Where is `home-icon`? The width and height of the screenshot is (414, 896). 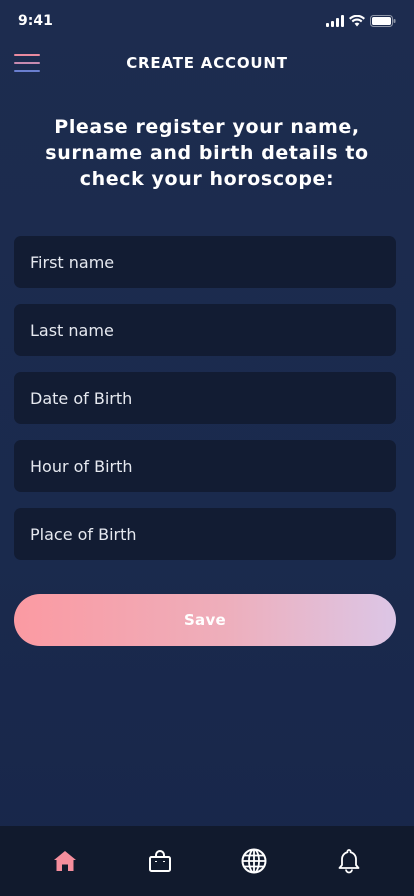 home-icon is located at coordinates (65, 861).